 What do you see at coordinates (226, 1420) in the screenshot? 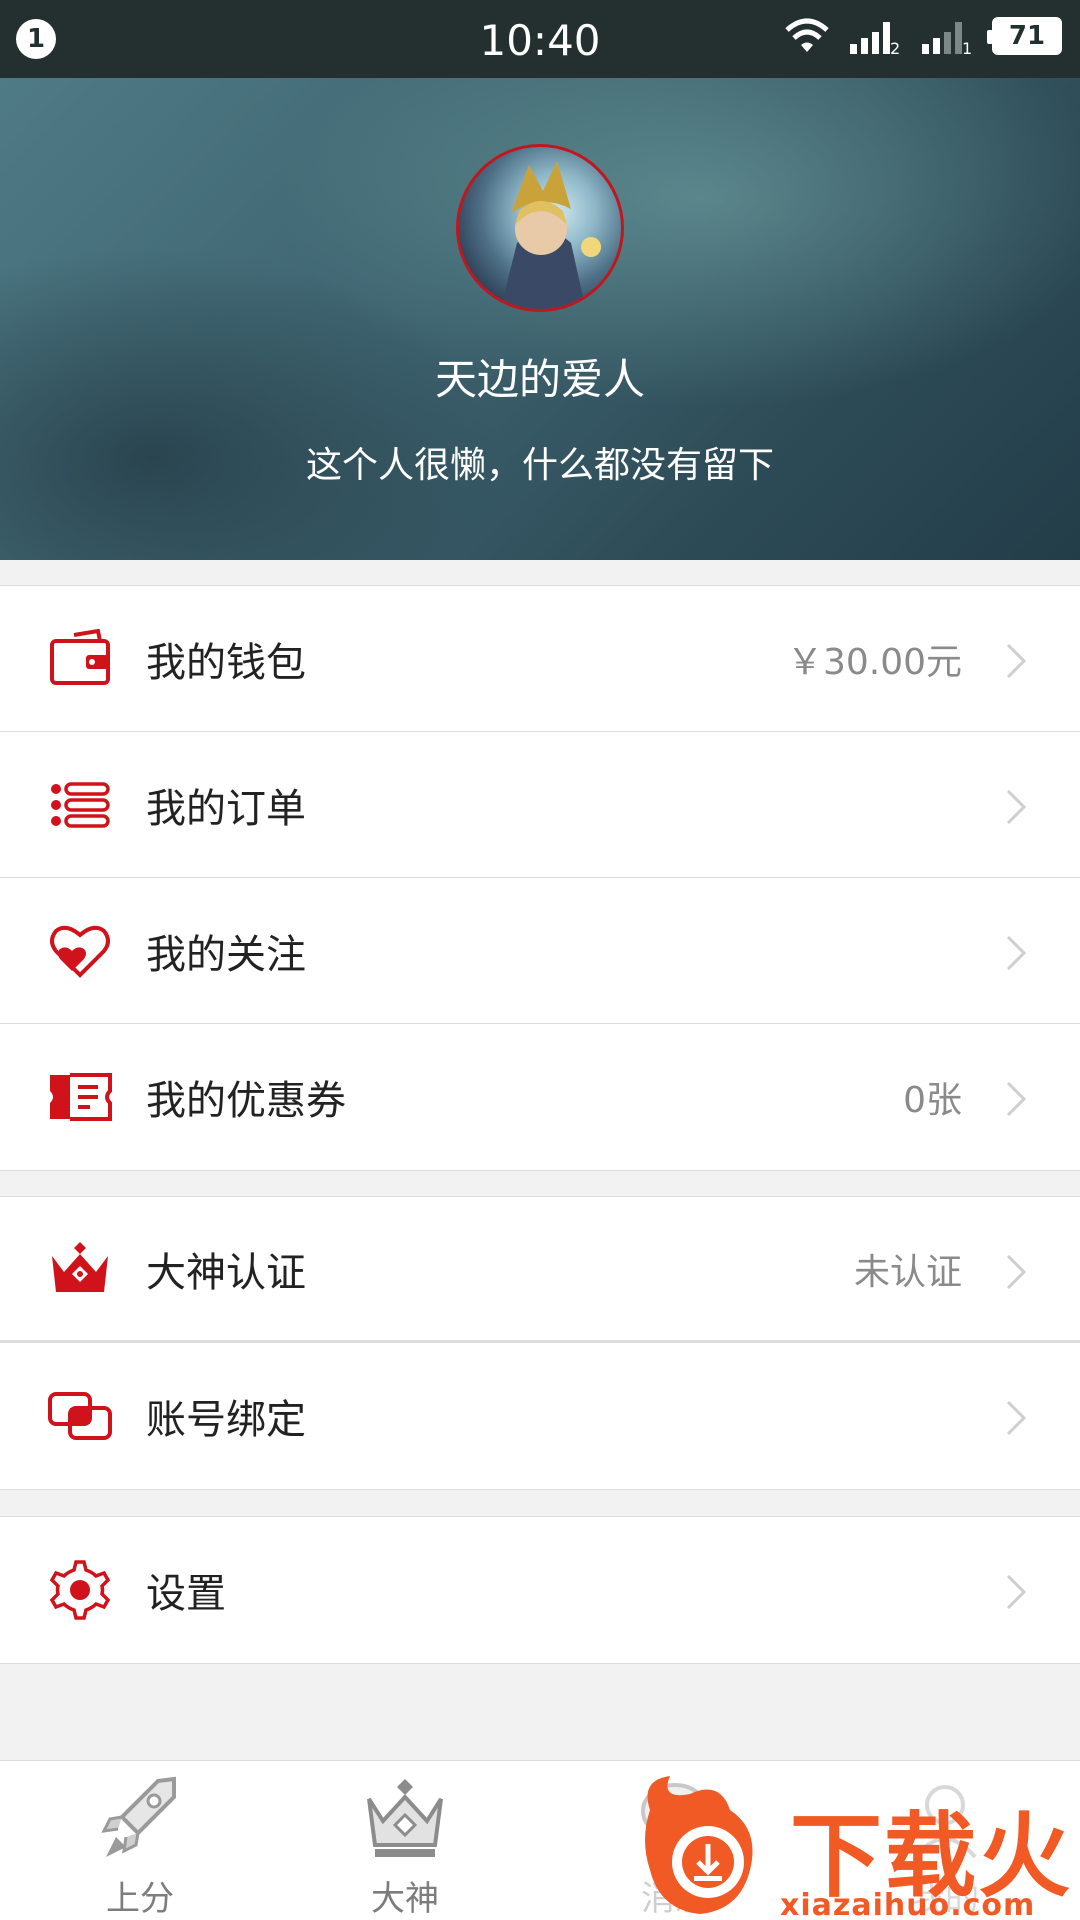
I see `menu-label: 账号绑定` at bounding box center [226, 1420].